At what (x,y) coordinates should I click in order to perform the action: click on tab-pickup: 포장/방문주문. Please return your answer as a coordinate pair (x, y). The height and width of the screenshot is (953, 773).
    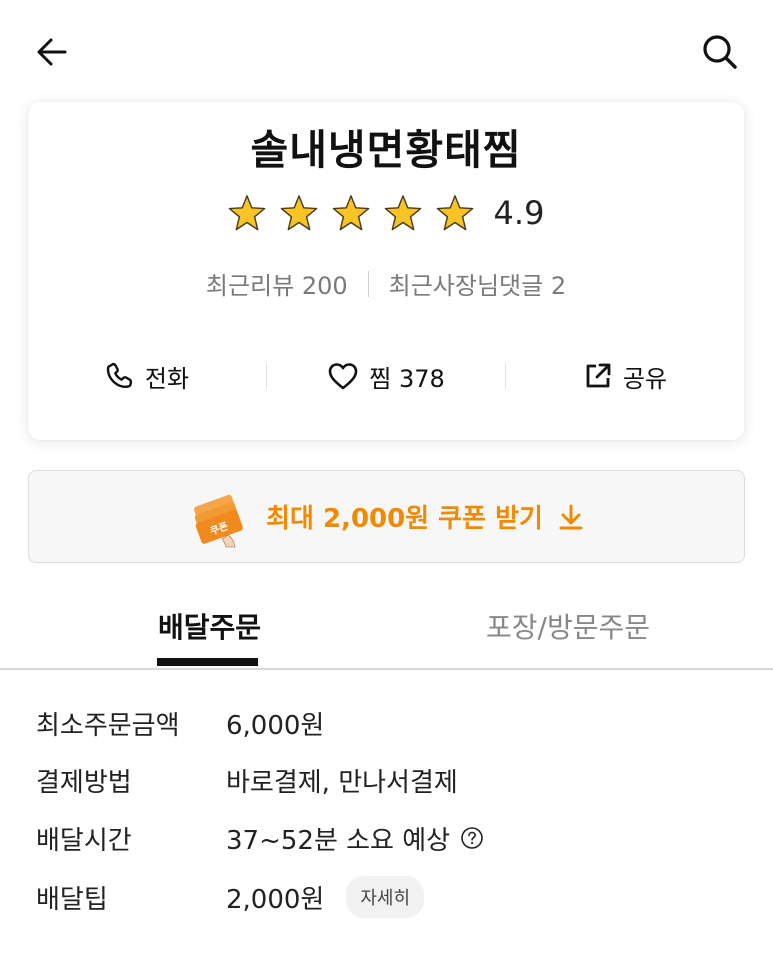
    Looking at the image, I should click on (568, 626).